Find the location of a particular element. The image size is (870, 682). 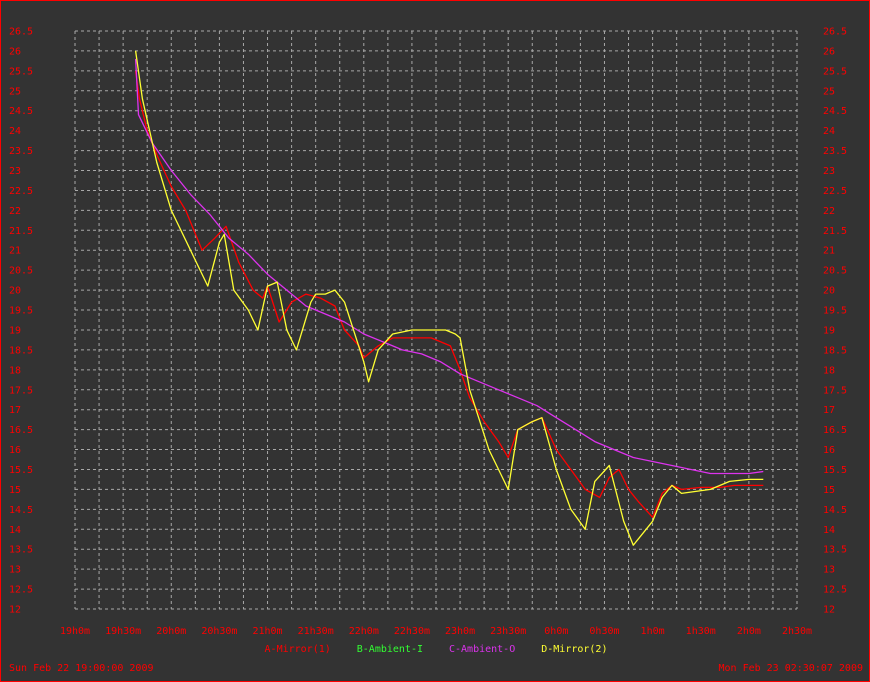

x-tick-label: 23h30m is located at coordinates (508, 631).